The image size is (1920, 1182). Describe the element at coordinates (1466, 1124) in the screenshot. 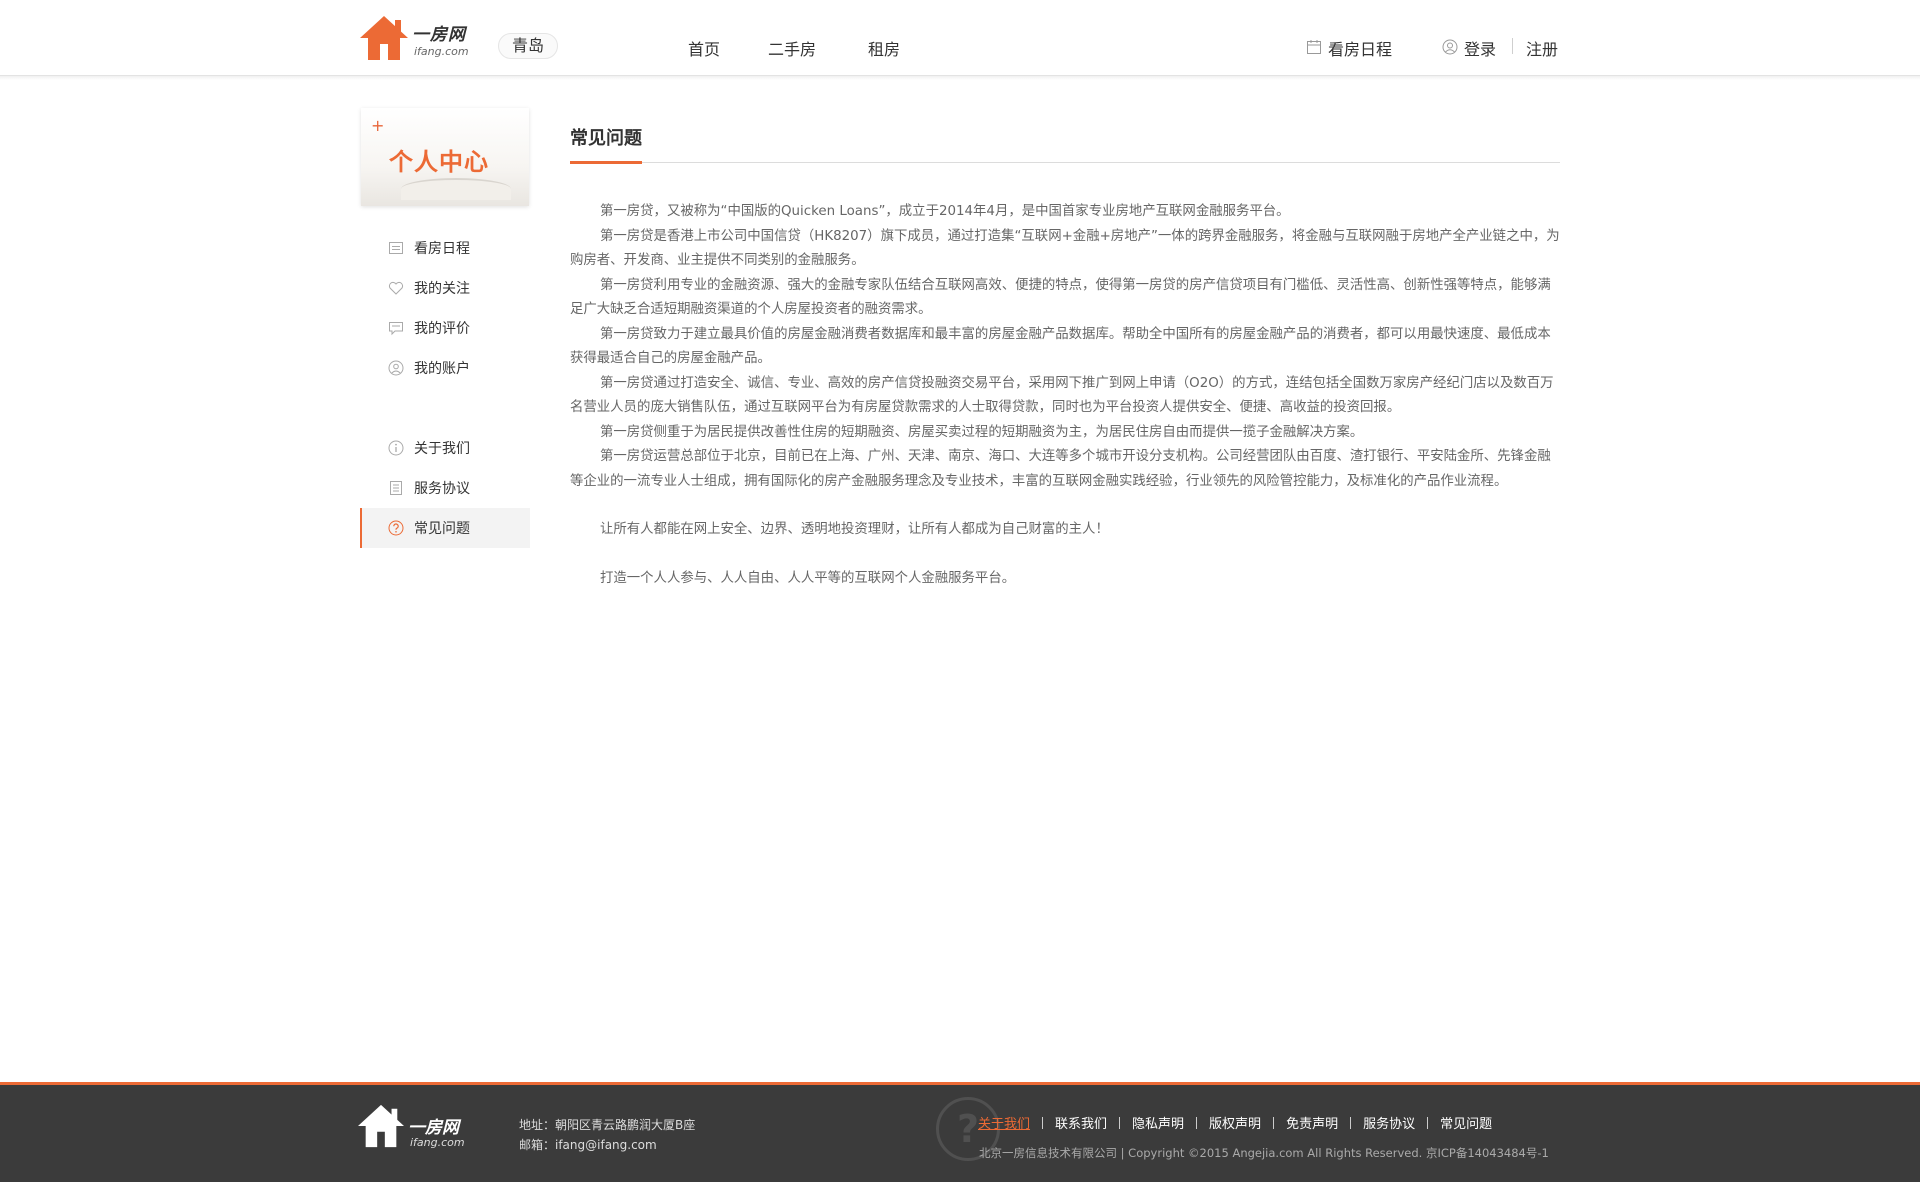

I see `footer-link-faq: 常见问题` at that location.